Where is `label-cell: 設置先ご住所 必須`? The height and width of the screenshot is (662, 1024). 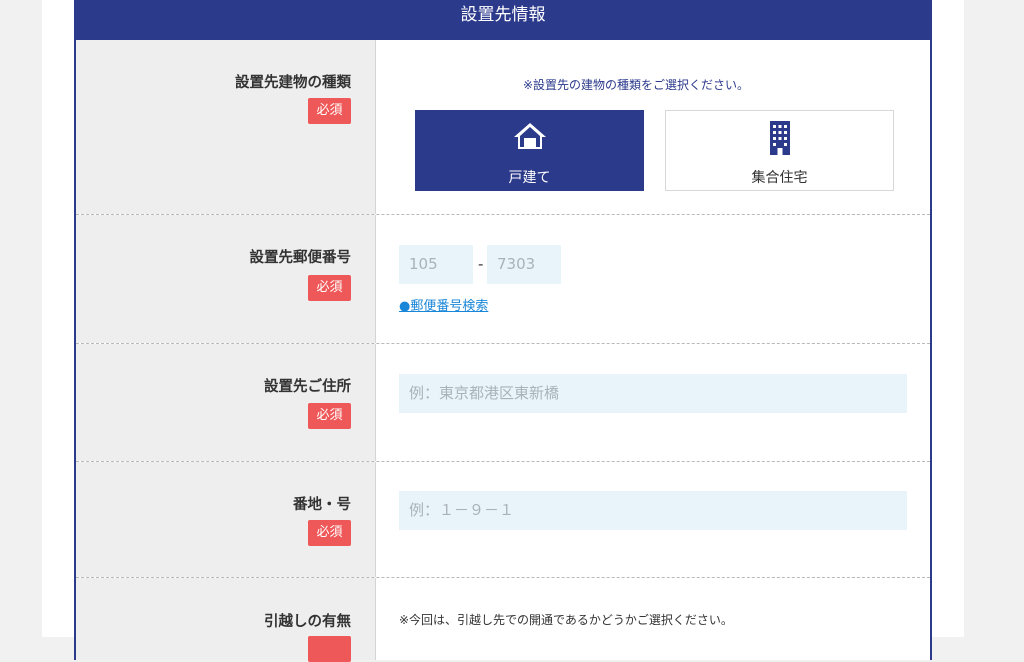
label-cell: 設置先ご住所 必須 is located at coordinates (226, 402).